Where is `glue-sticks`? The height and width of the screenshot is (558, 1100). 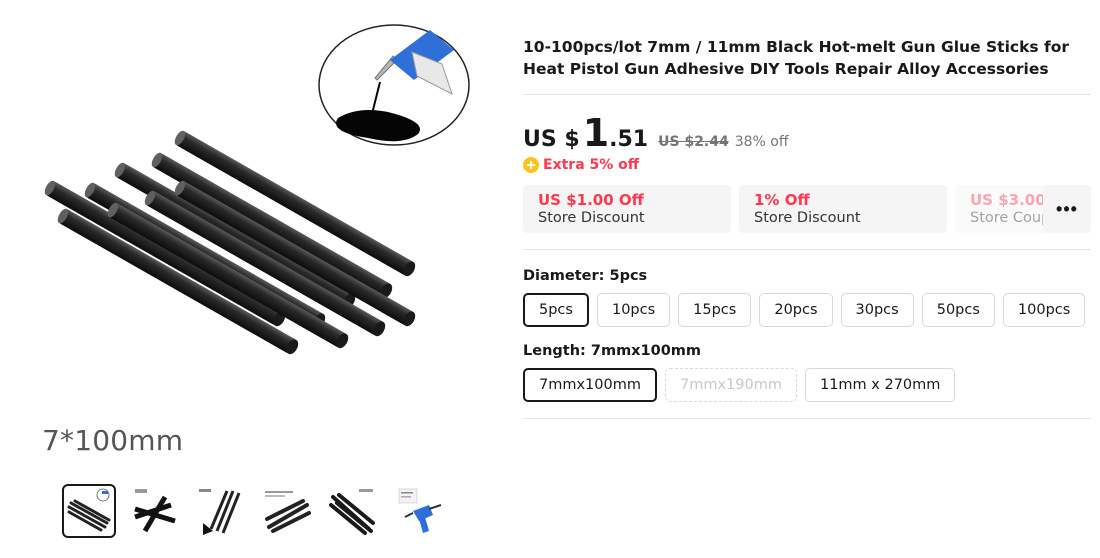
glue-sticks is located at coordinates (230, 242).